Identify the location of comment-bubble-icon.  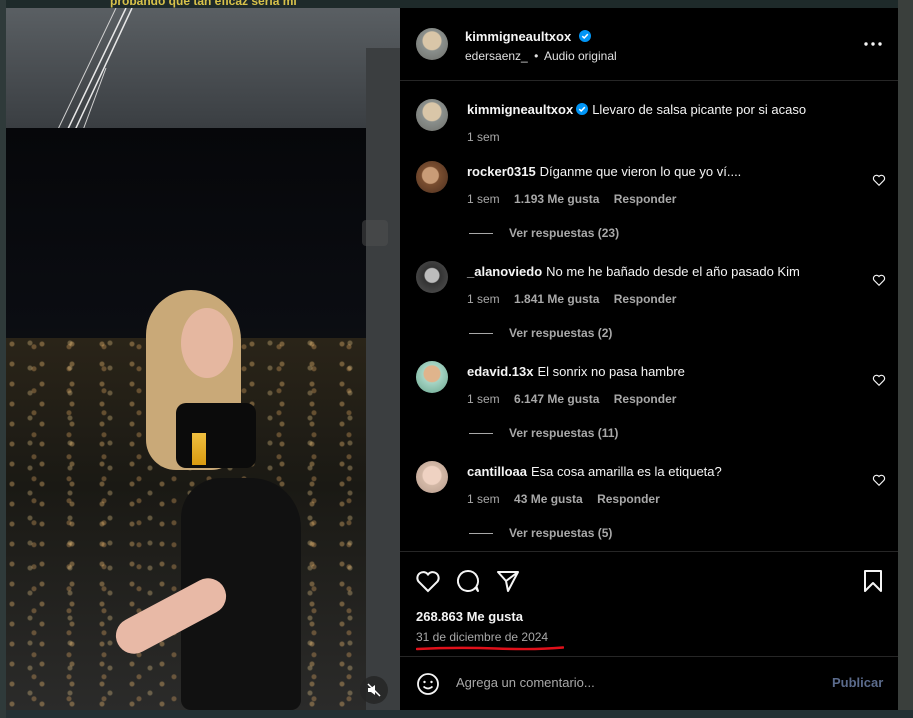
(468, 581).